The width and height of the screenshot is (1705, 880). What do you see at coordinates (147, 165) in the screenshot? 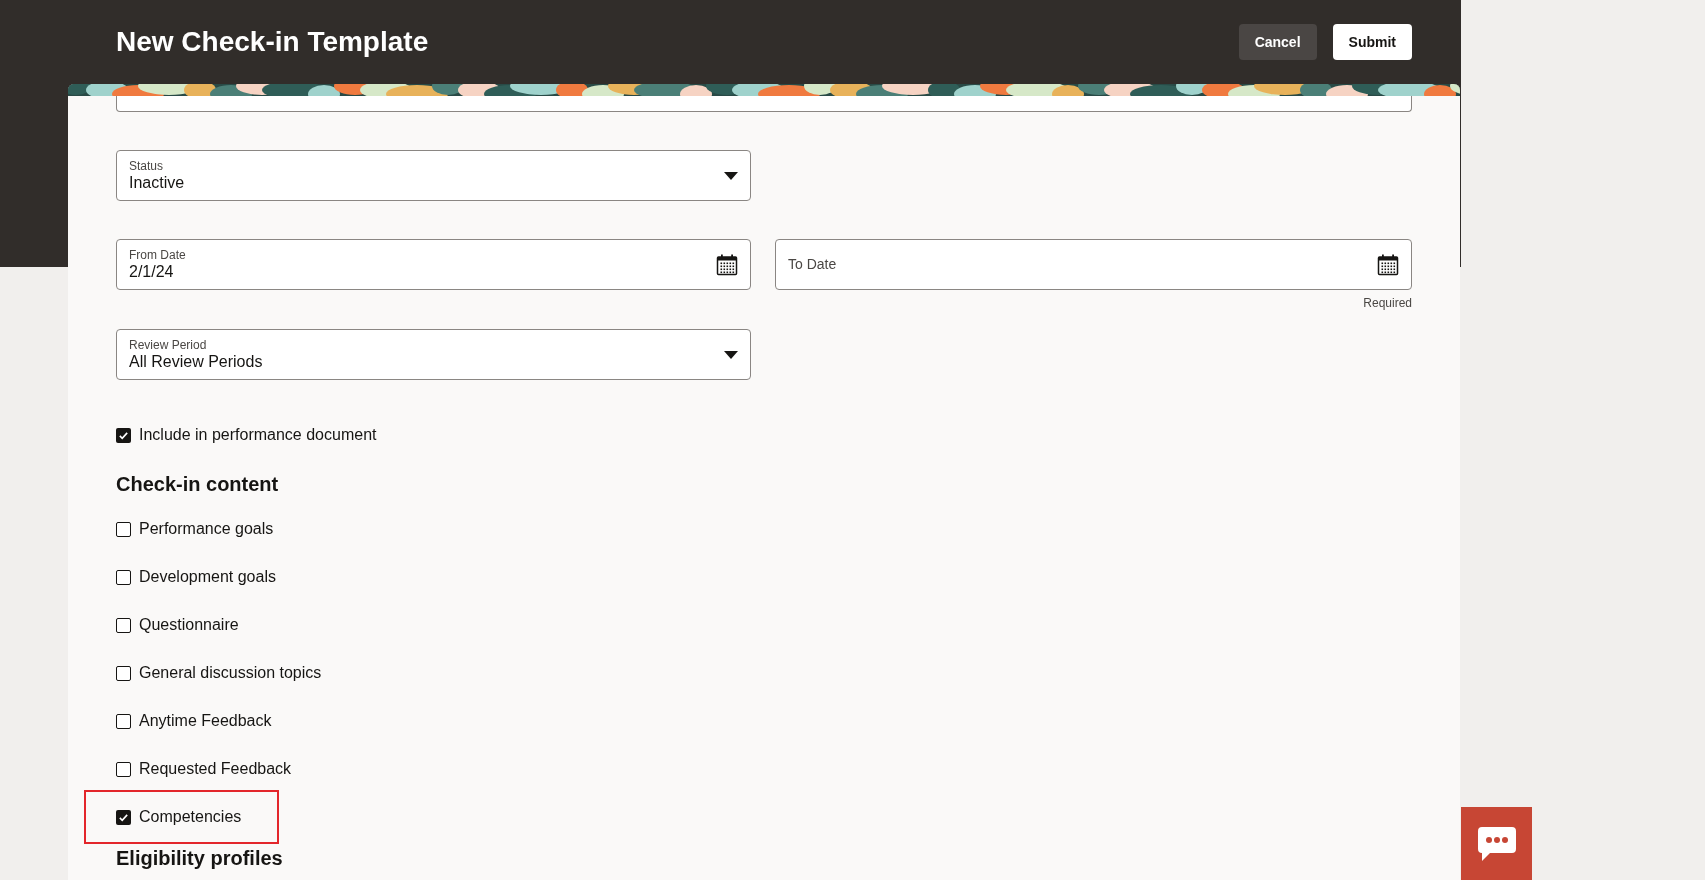
I see `field-label: Status` at bounding box center [147, 165].